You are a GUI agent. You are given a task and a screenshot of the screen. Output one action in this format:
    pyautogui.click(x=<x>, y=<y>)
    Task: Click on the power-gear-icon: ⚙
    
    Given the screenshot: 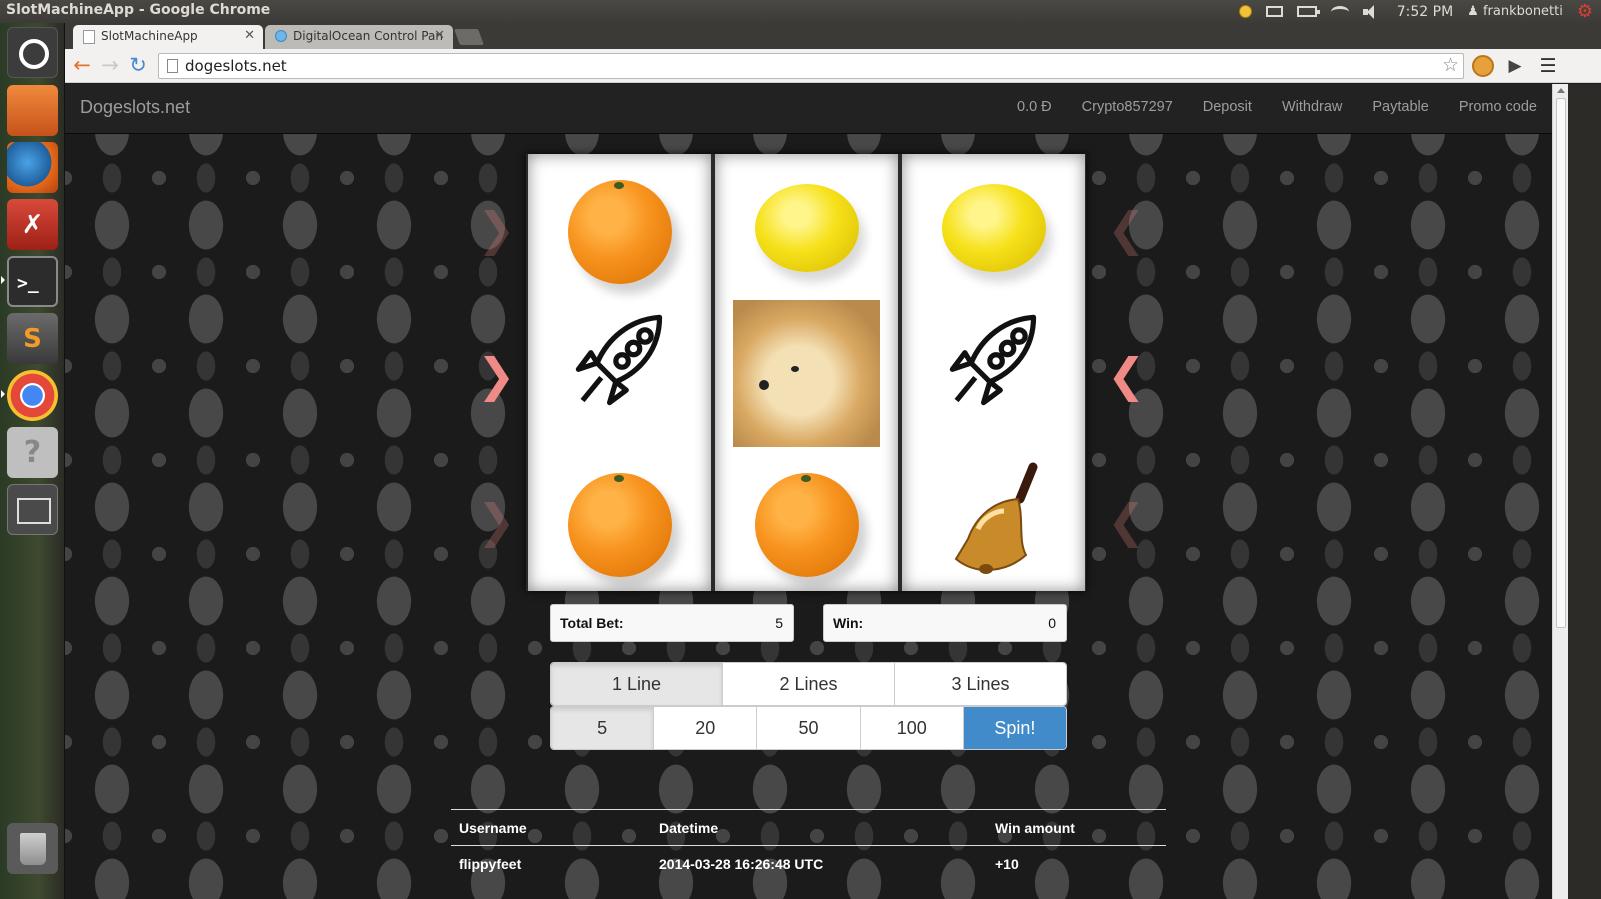 What is the action you would take?
    pyautogui.click(x=1585, y=11)
    